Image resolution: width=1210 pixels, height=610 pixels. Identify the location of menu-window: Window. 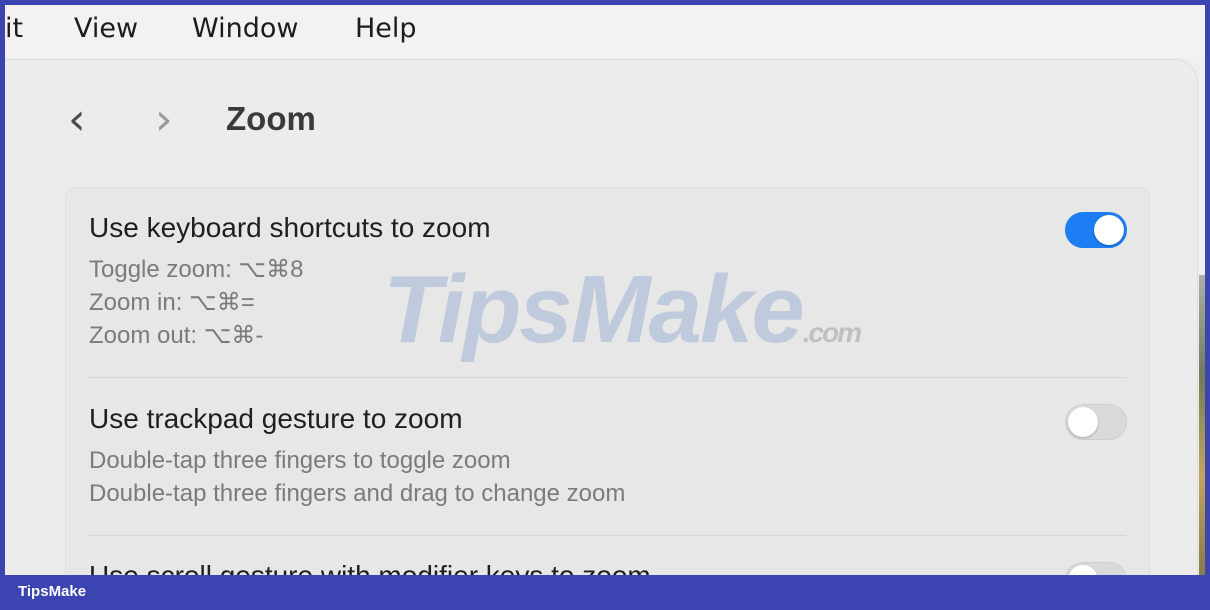
(245, 28).